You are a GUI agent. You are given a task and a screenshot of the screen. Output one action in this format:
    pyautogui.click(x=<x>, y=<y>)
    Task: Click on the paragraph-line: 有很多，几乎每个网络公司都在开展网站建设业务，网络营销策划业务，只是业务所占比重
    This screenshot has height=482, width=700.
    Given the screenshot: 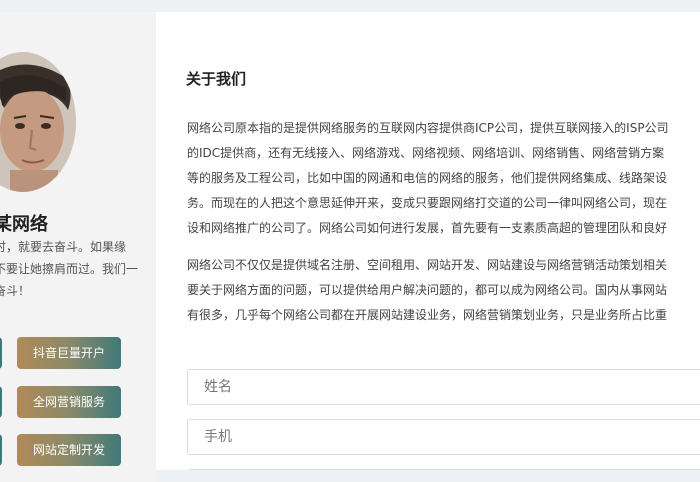 What is the action you would take?
    pyautogui.click(x=427, y=315)
    